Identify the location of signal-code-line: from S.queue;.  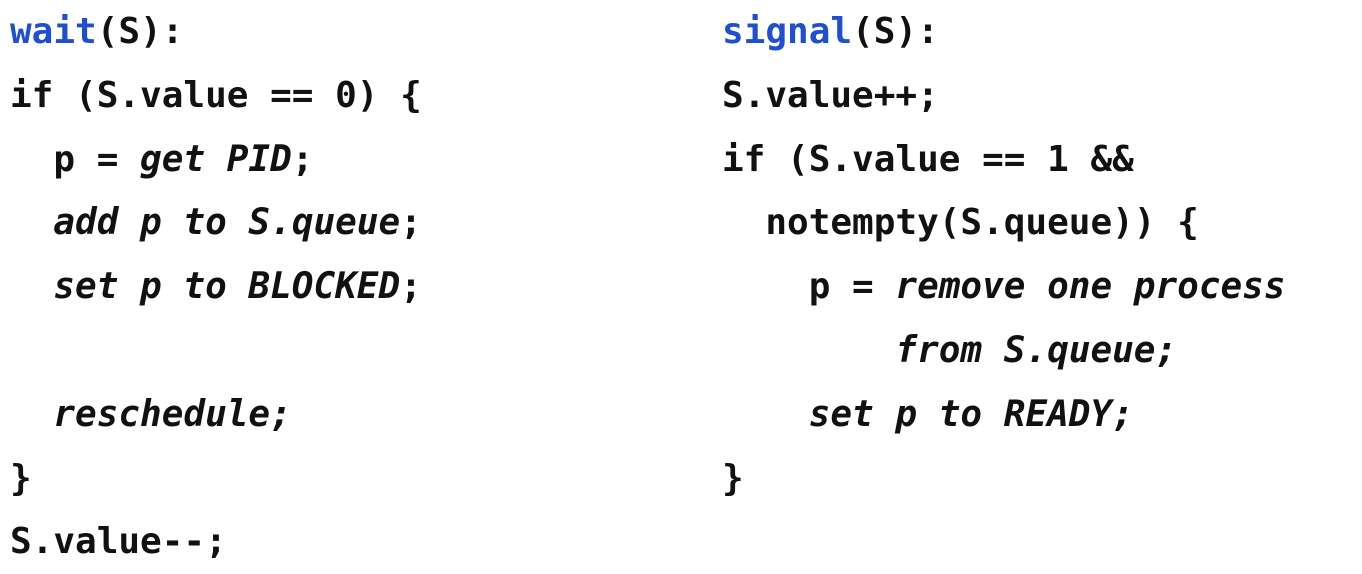
(1004, 351).